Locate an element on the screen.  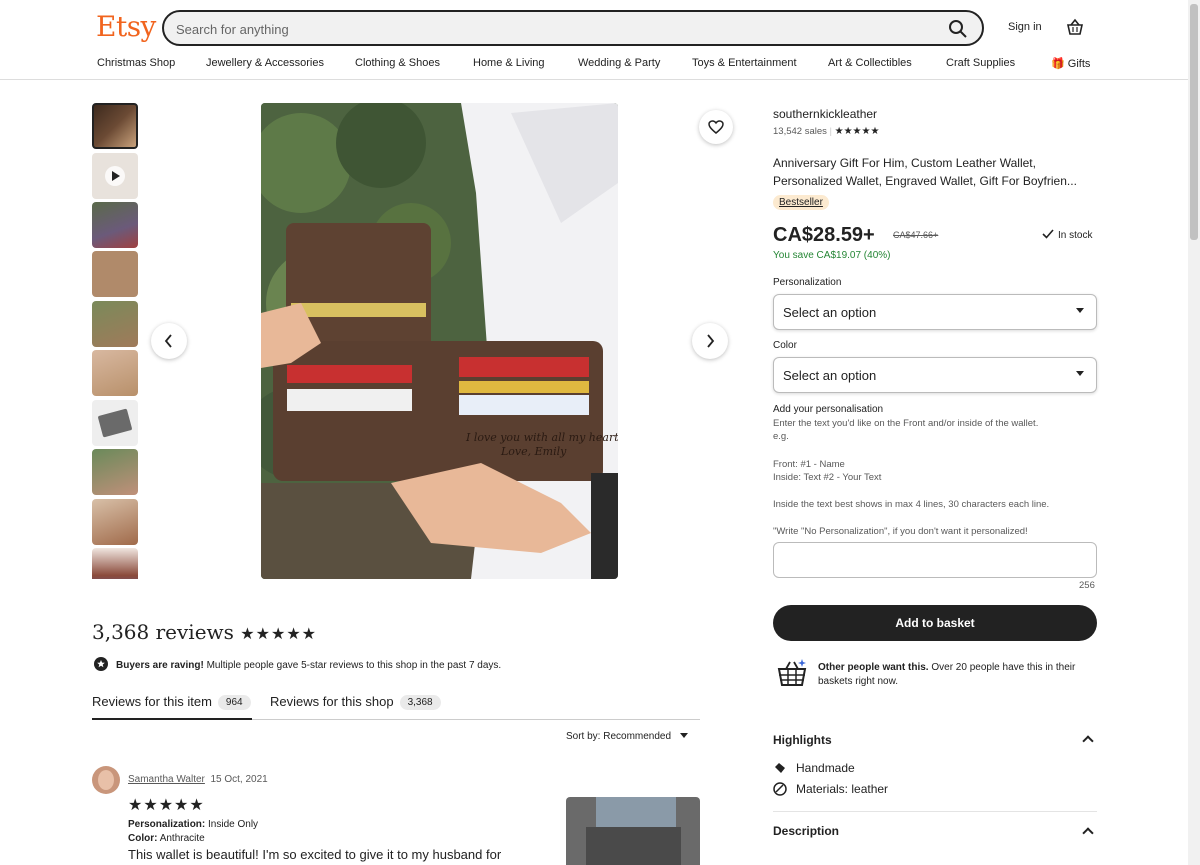
color-select-value: Select an option is located at coordinates (830, 375).